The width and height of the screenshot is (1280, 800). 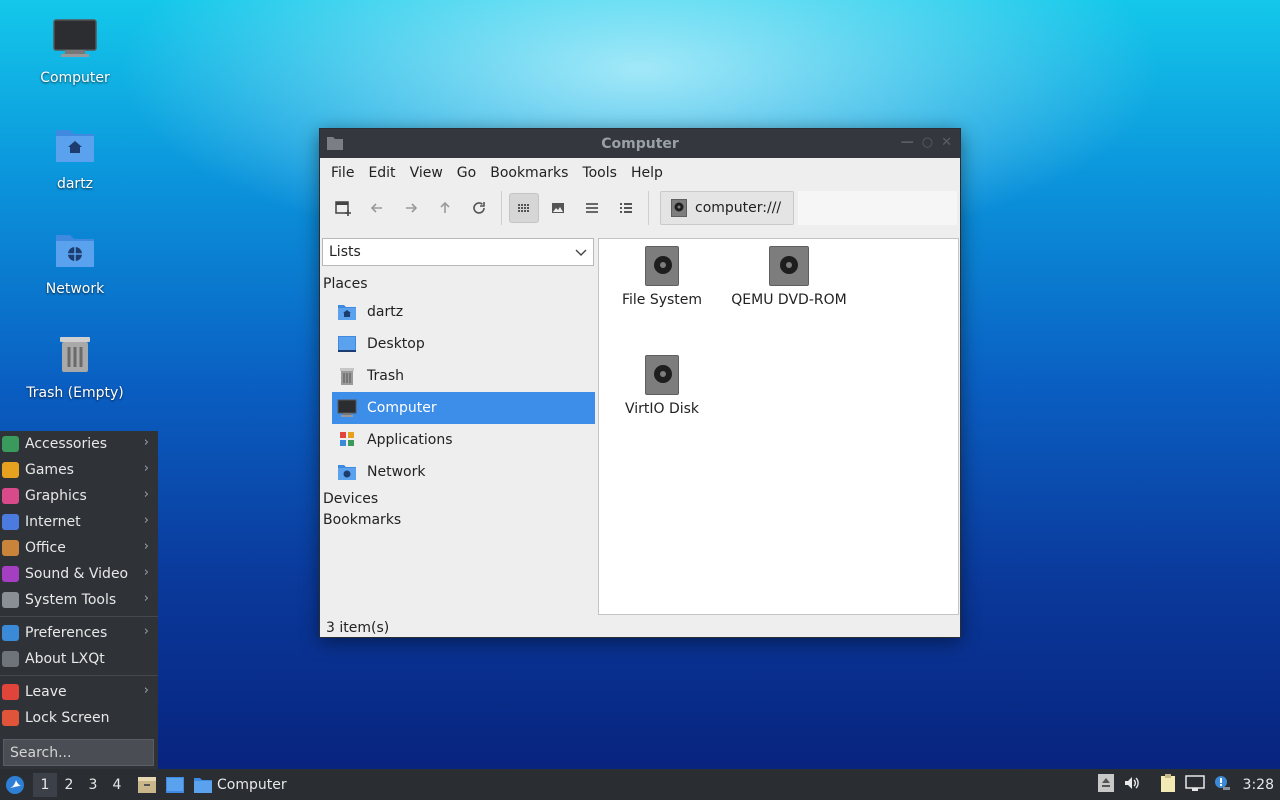 I want to click on window-title: Computer, so click(x=640, y=143).